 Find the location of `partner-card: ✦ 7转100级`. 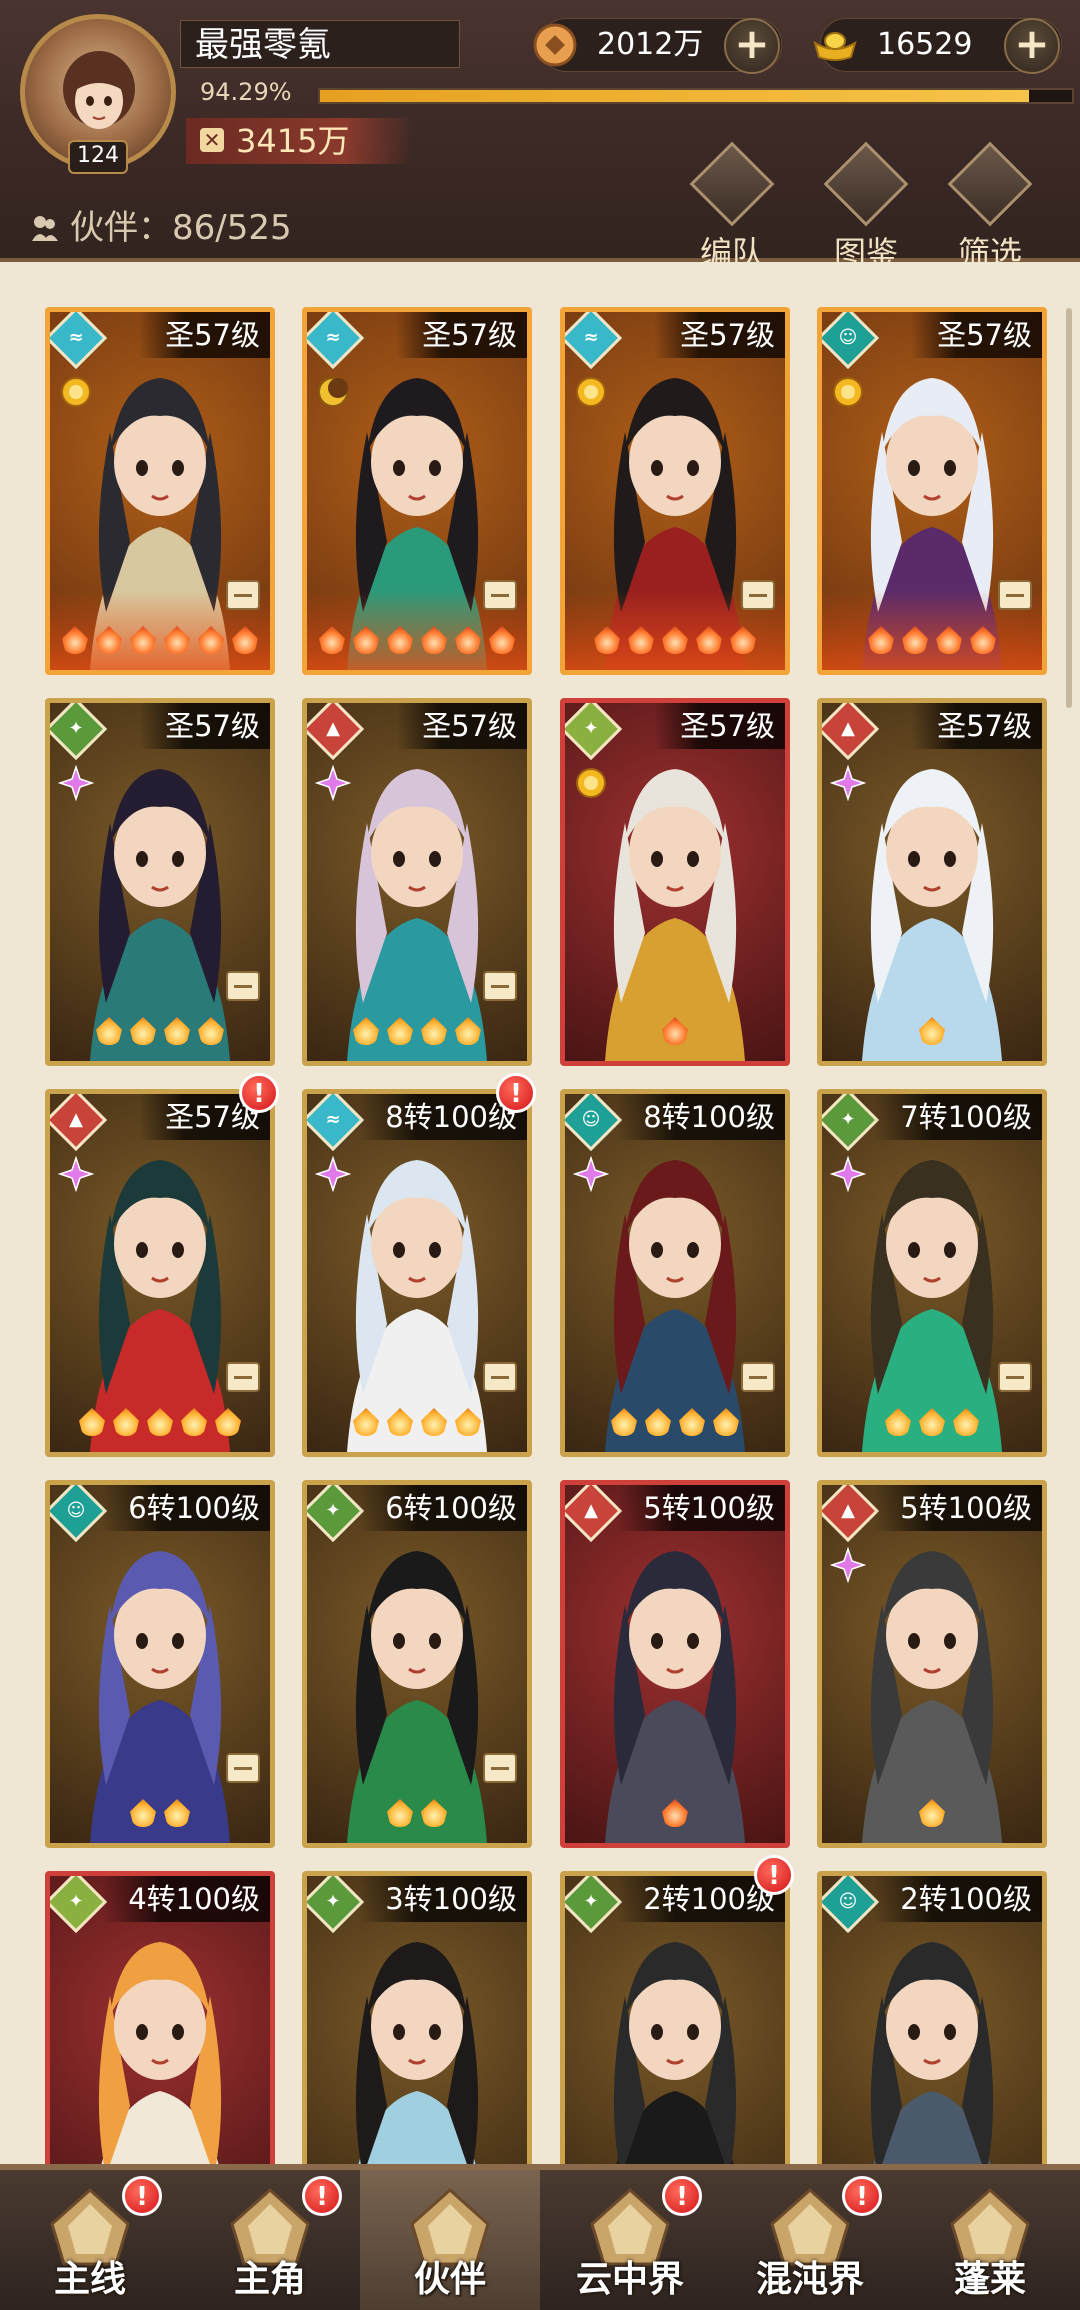

partner-card: ✦ 7转100级 is located at coordinates (932, 1273).